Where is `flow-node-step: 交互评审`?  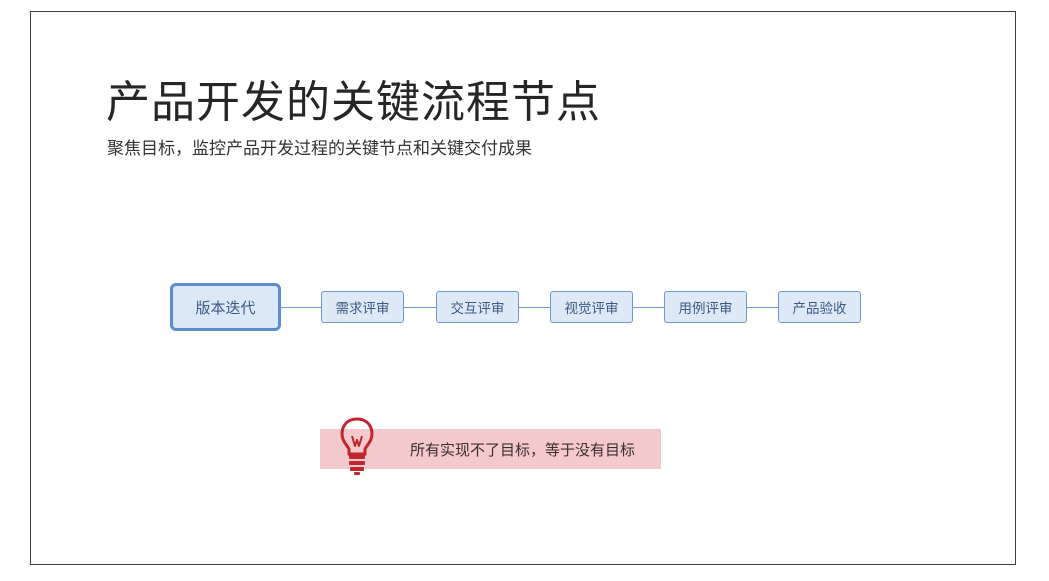 flow-node-step: 交互评审 is located at coordinates (477, 307).